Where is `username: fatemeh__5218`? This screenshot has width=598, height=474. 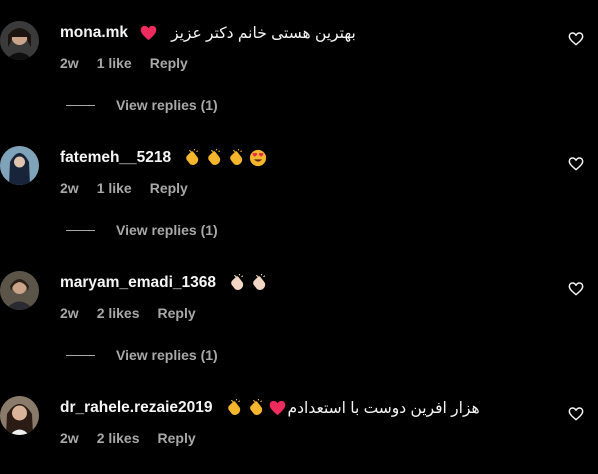 username: fatemeh__5218 is located at coordinates (115, 158).